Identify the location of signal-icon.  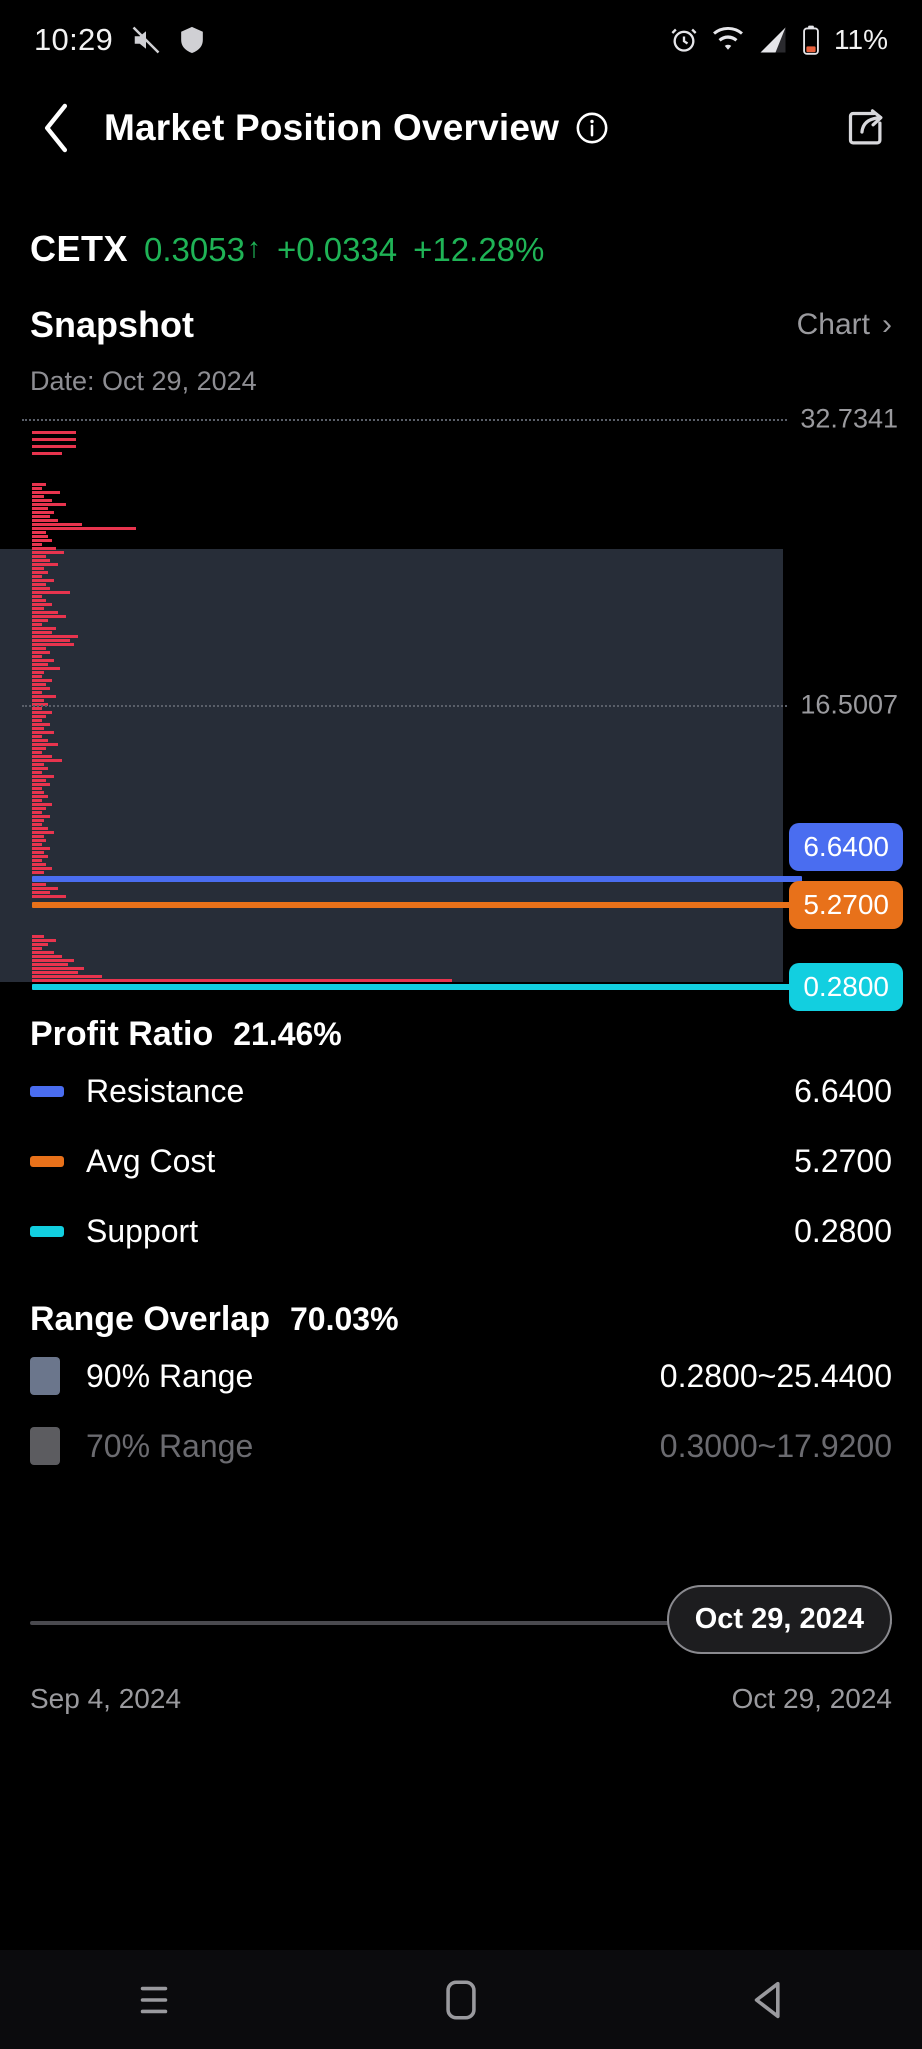
(773, 40).